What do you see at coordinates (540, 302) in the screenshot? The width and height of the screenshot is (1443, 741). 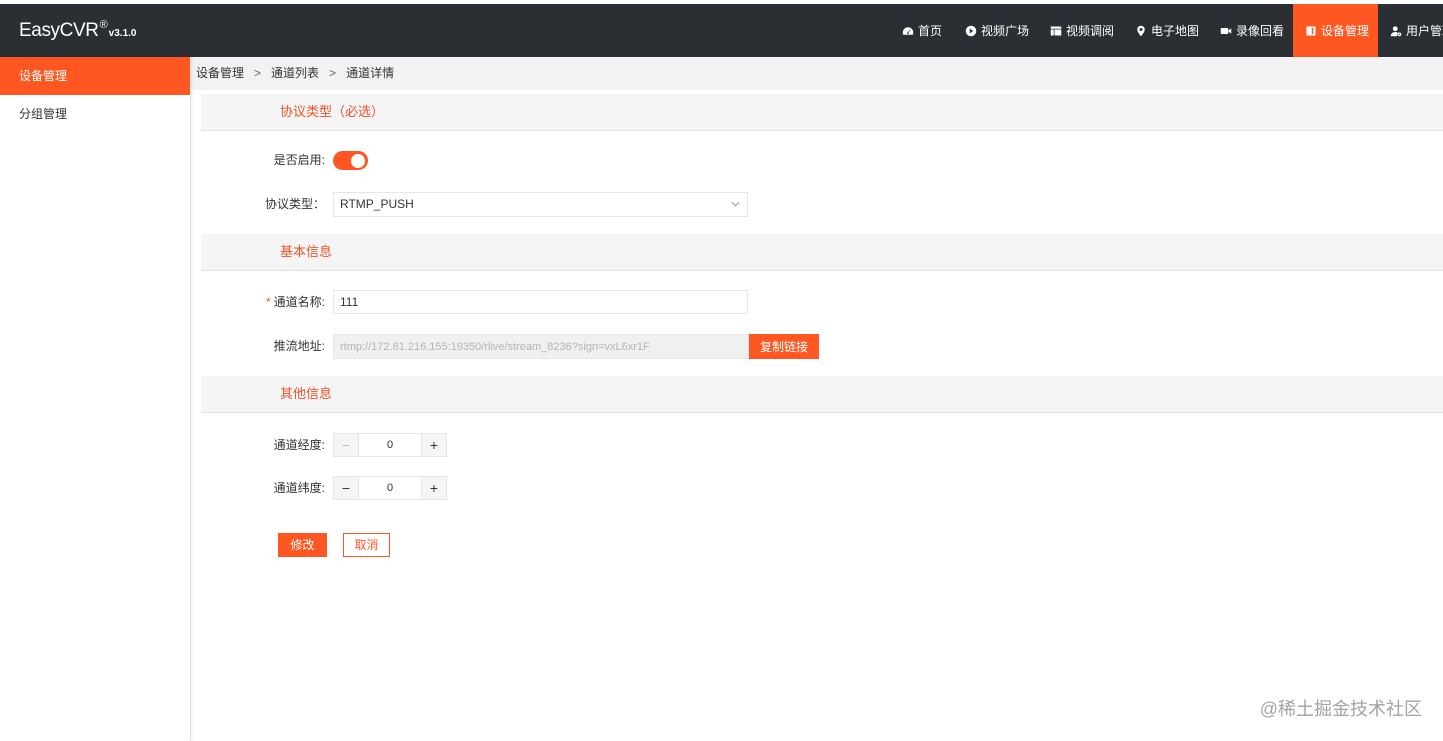 I see `channel-name-input` at bounding box center [540, 302].